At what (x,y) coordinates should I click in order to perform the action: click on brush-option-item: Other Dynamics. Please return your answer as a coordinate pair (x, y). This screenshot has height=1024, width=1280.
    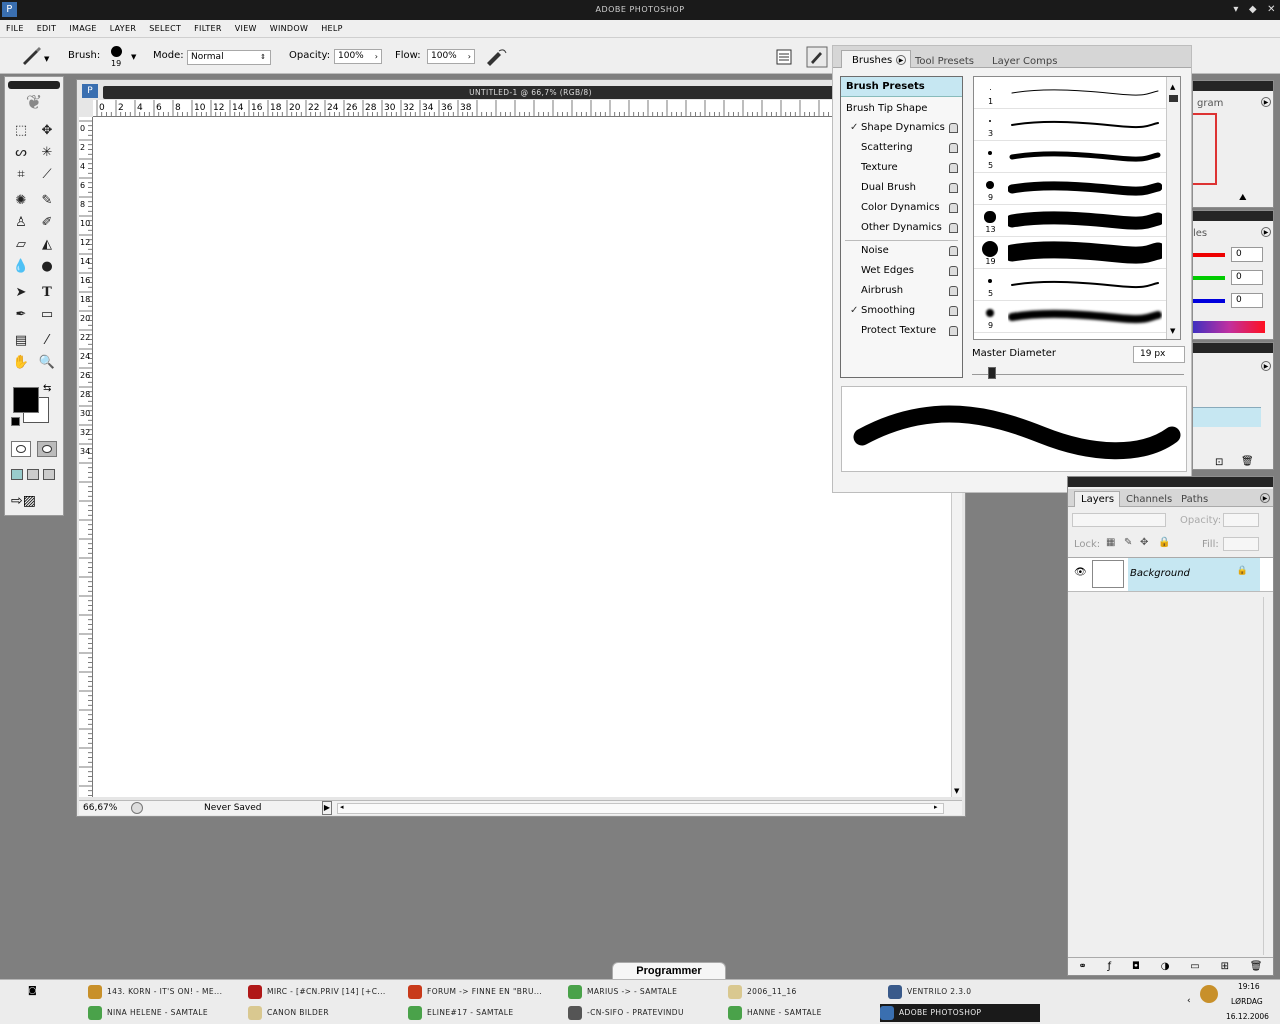
    Looking at the image, I should click on (901, 228).